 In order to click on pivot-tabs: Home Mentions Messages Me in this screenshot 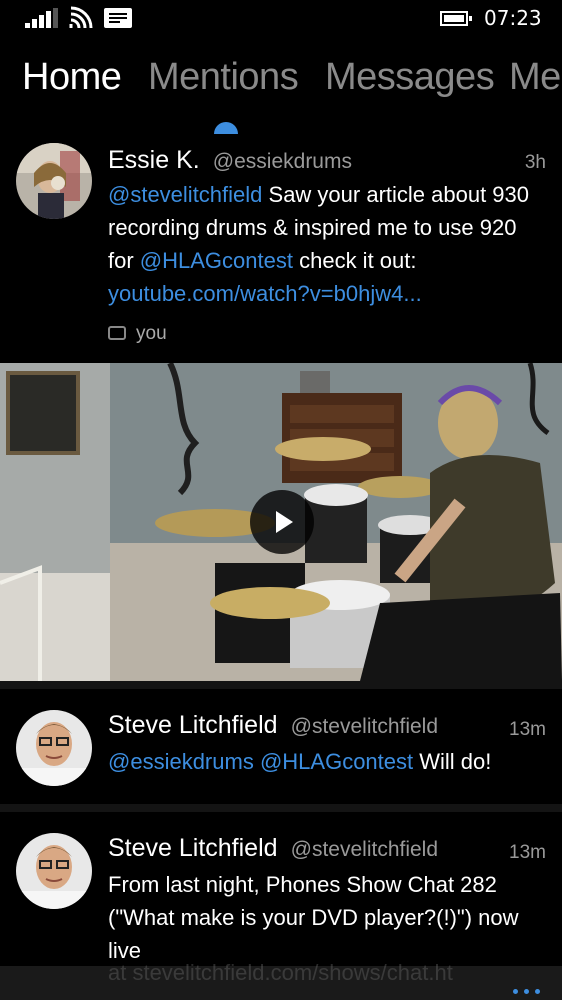, I will do `click(281, 84)`.